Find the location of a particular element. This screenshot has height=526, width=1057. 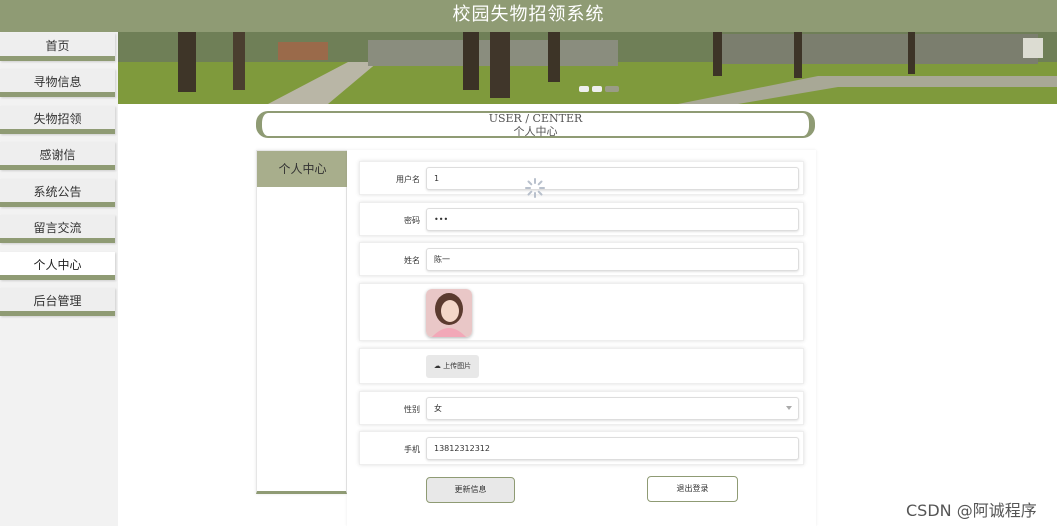

nav-announcements: 系统公告 is located at coordinates (57, 193).